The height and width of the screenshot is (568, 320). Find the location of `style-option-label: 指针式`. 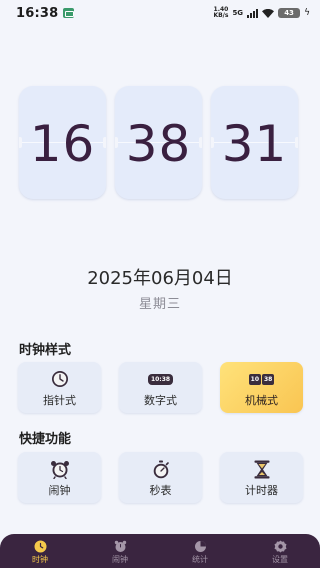

style-option-label: 指针式 is located at coordinates (59, 400).